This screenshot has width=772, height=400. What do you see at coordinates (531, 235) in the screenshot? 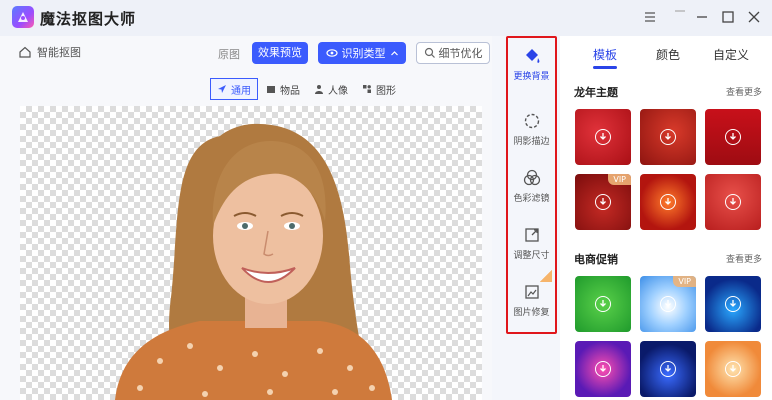
I see `resize-icon` at bounding box center [531, 235].